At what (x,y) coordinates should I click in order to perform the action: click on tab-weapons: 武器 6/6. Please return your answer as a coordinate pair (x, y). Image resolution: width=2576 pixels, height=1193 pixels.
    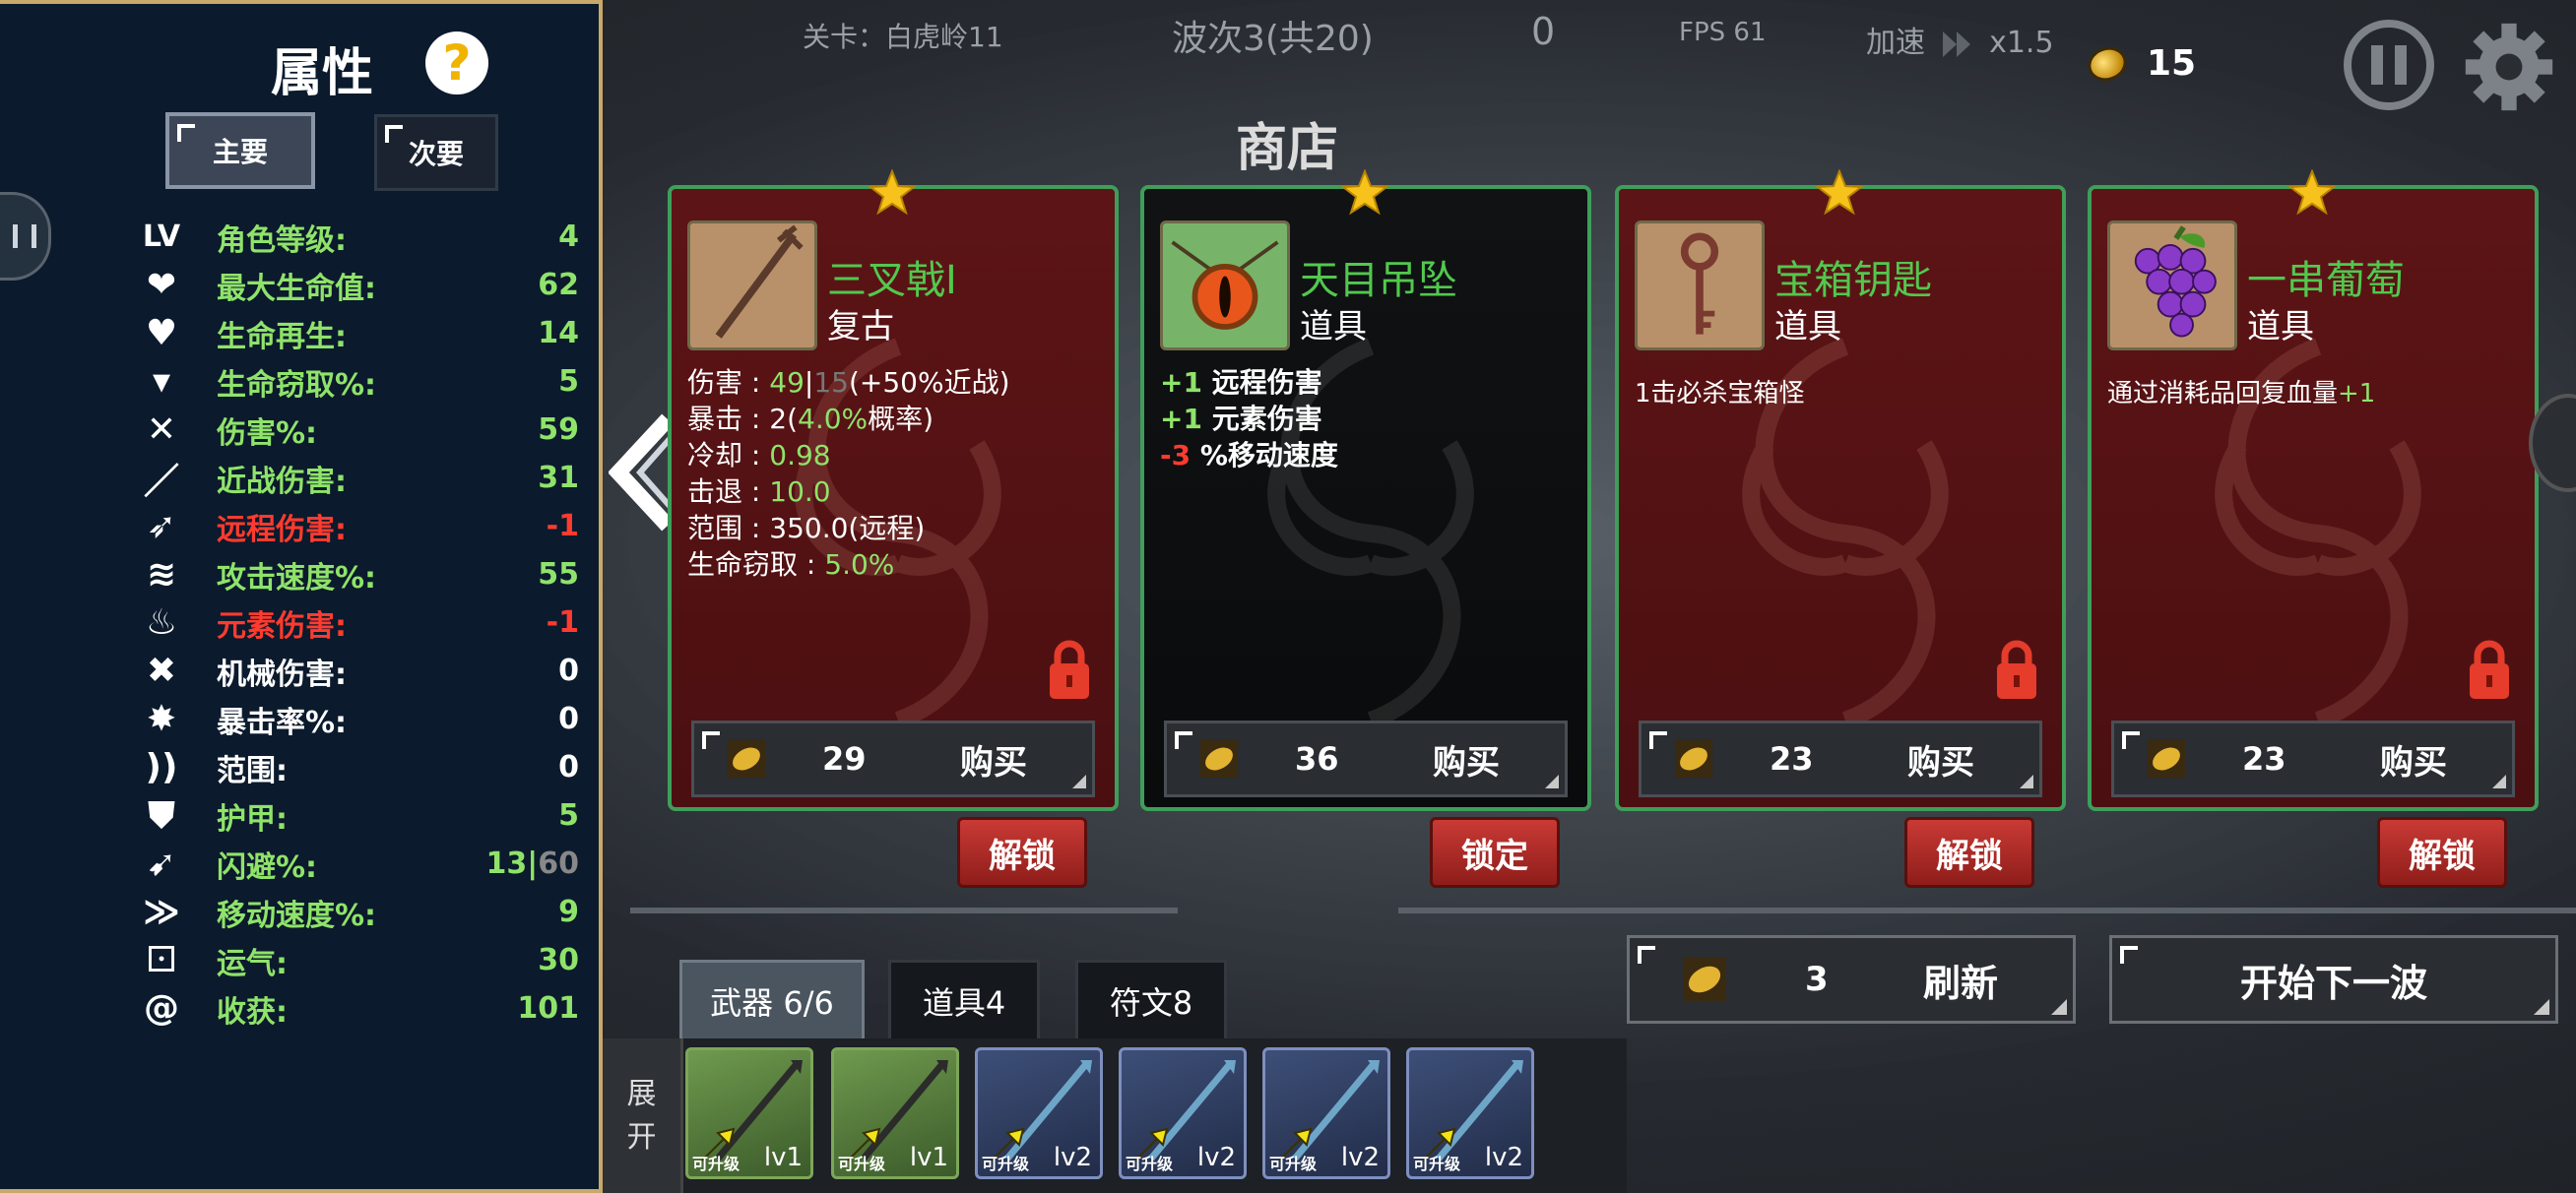
    Looking at the image, I should click on (772, 999).